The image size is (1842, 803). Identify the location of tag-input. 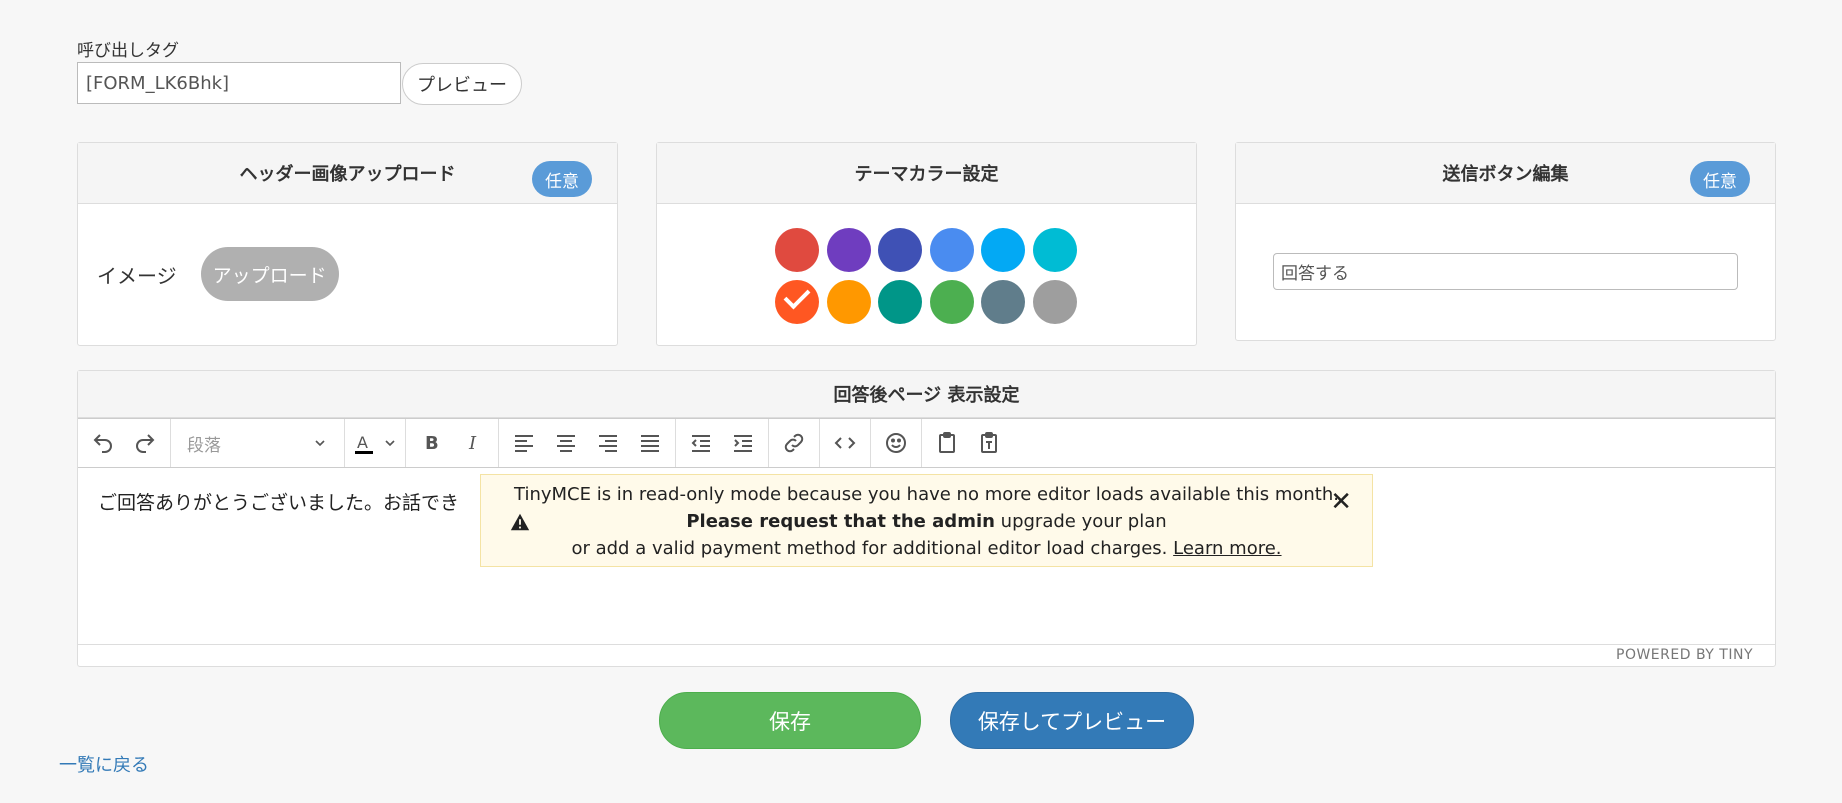
(239, 83).